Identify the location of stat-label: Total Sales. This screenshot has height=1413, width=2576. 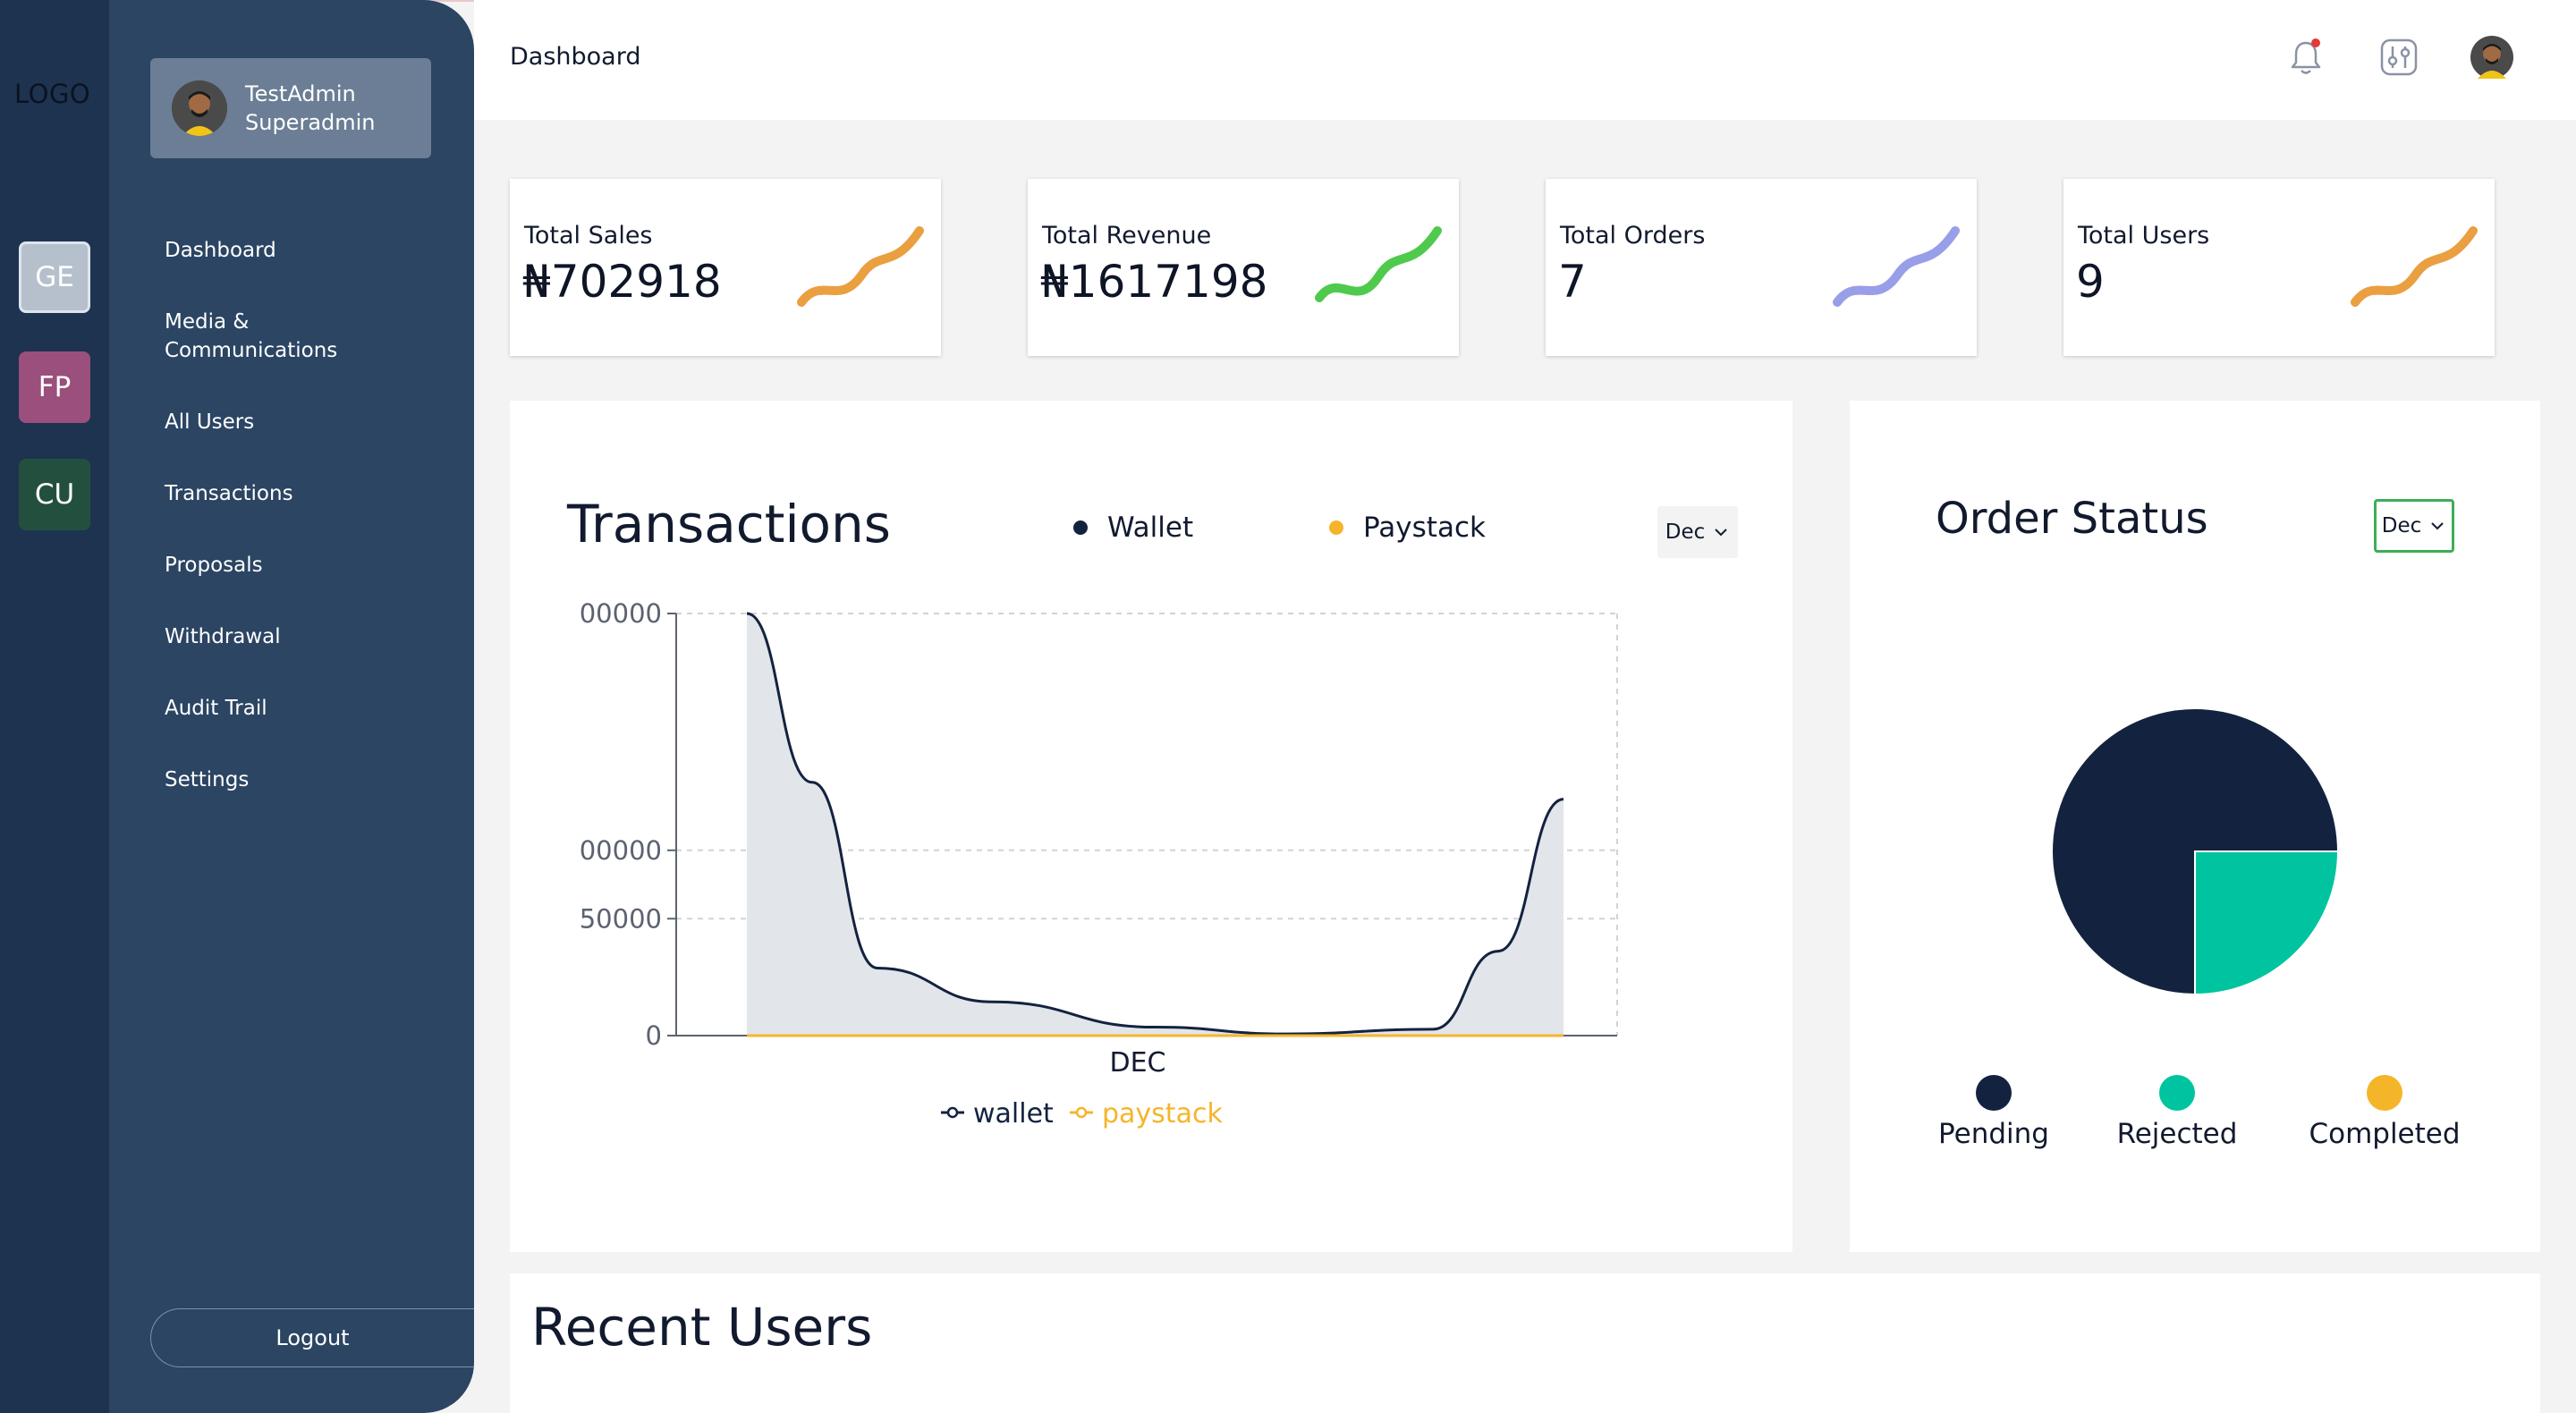
(588, 236).